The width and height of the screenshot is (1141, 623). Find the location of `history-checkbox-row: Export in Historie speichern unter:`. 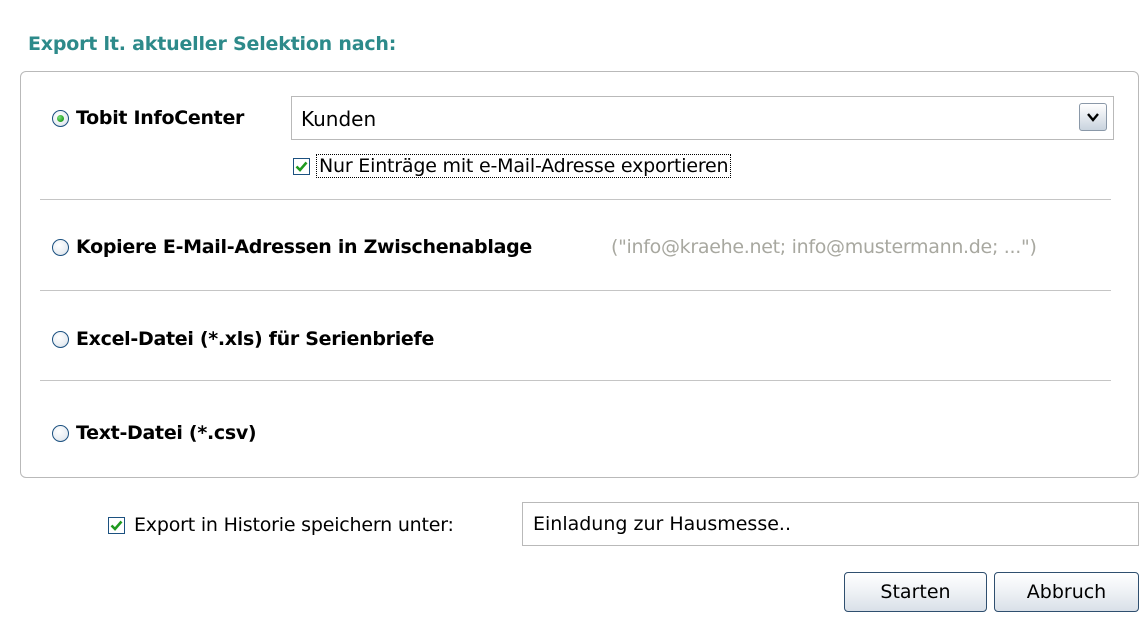

history-checkbox-row: Export in Historie speichern unter: is located at coordinates (281, 525).